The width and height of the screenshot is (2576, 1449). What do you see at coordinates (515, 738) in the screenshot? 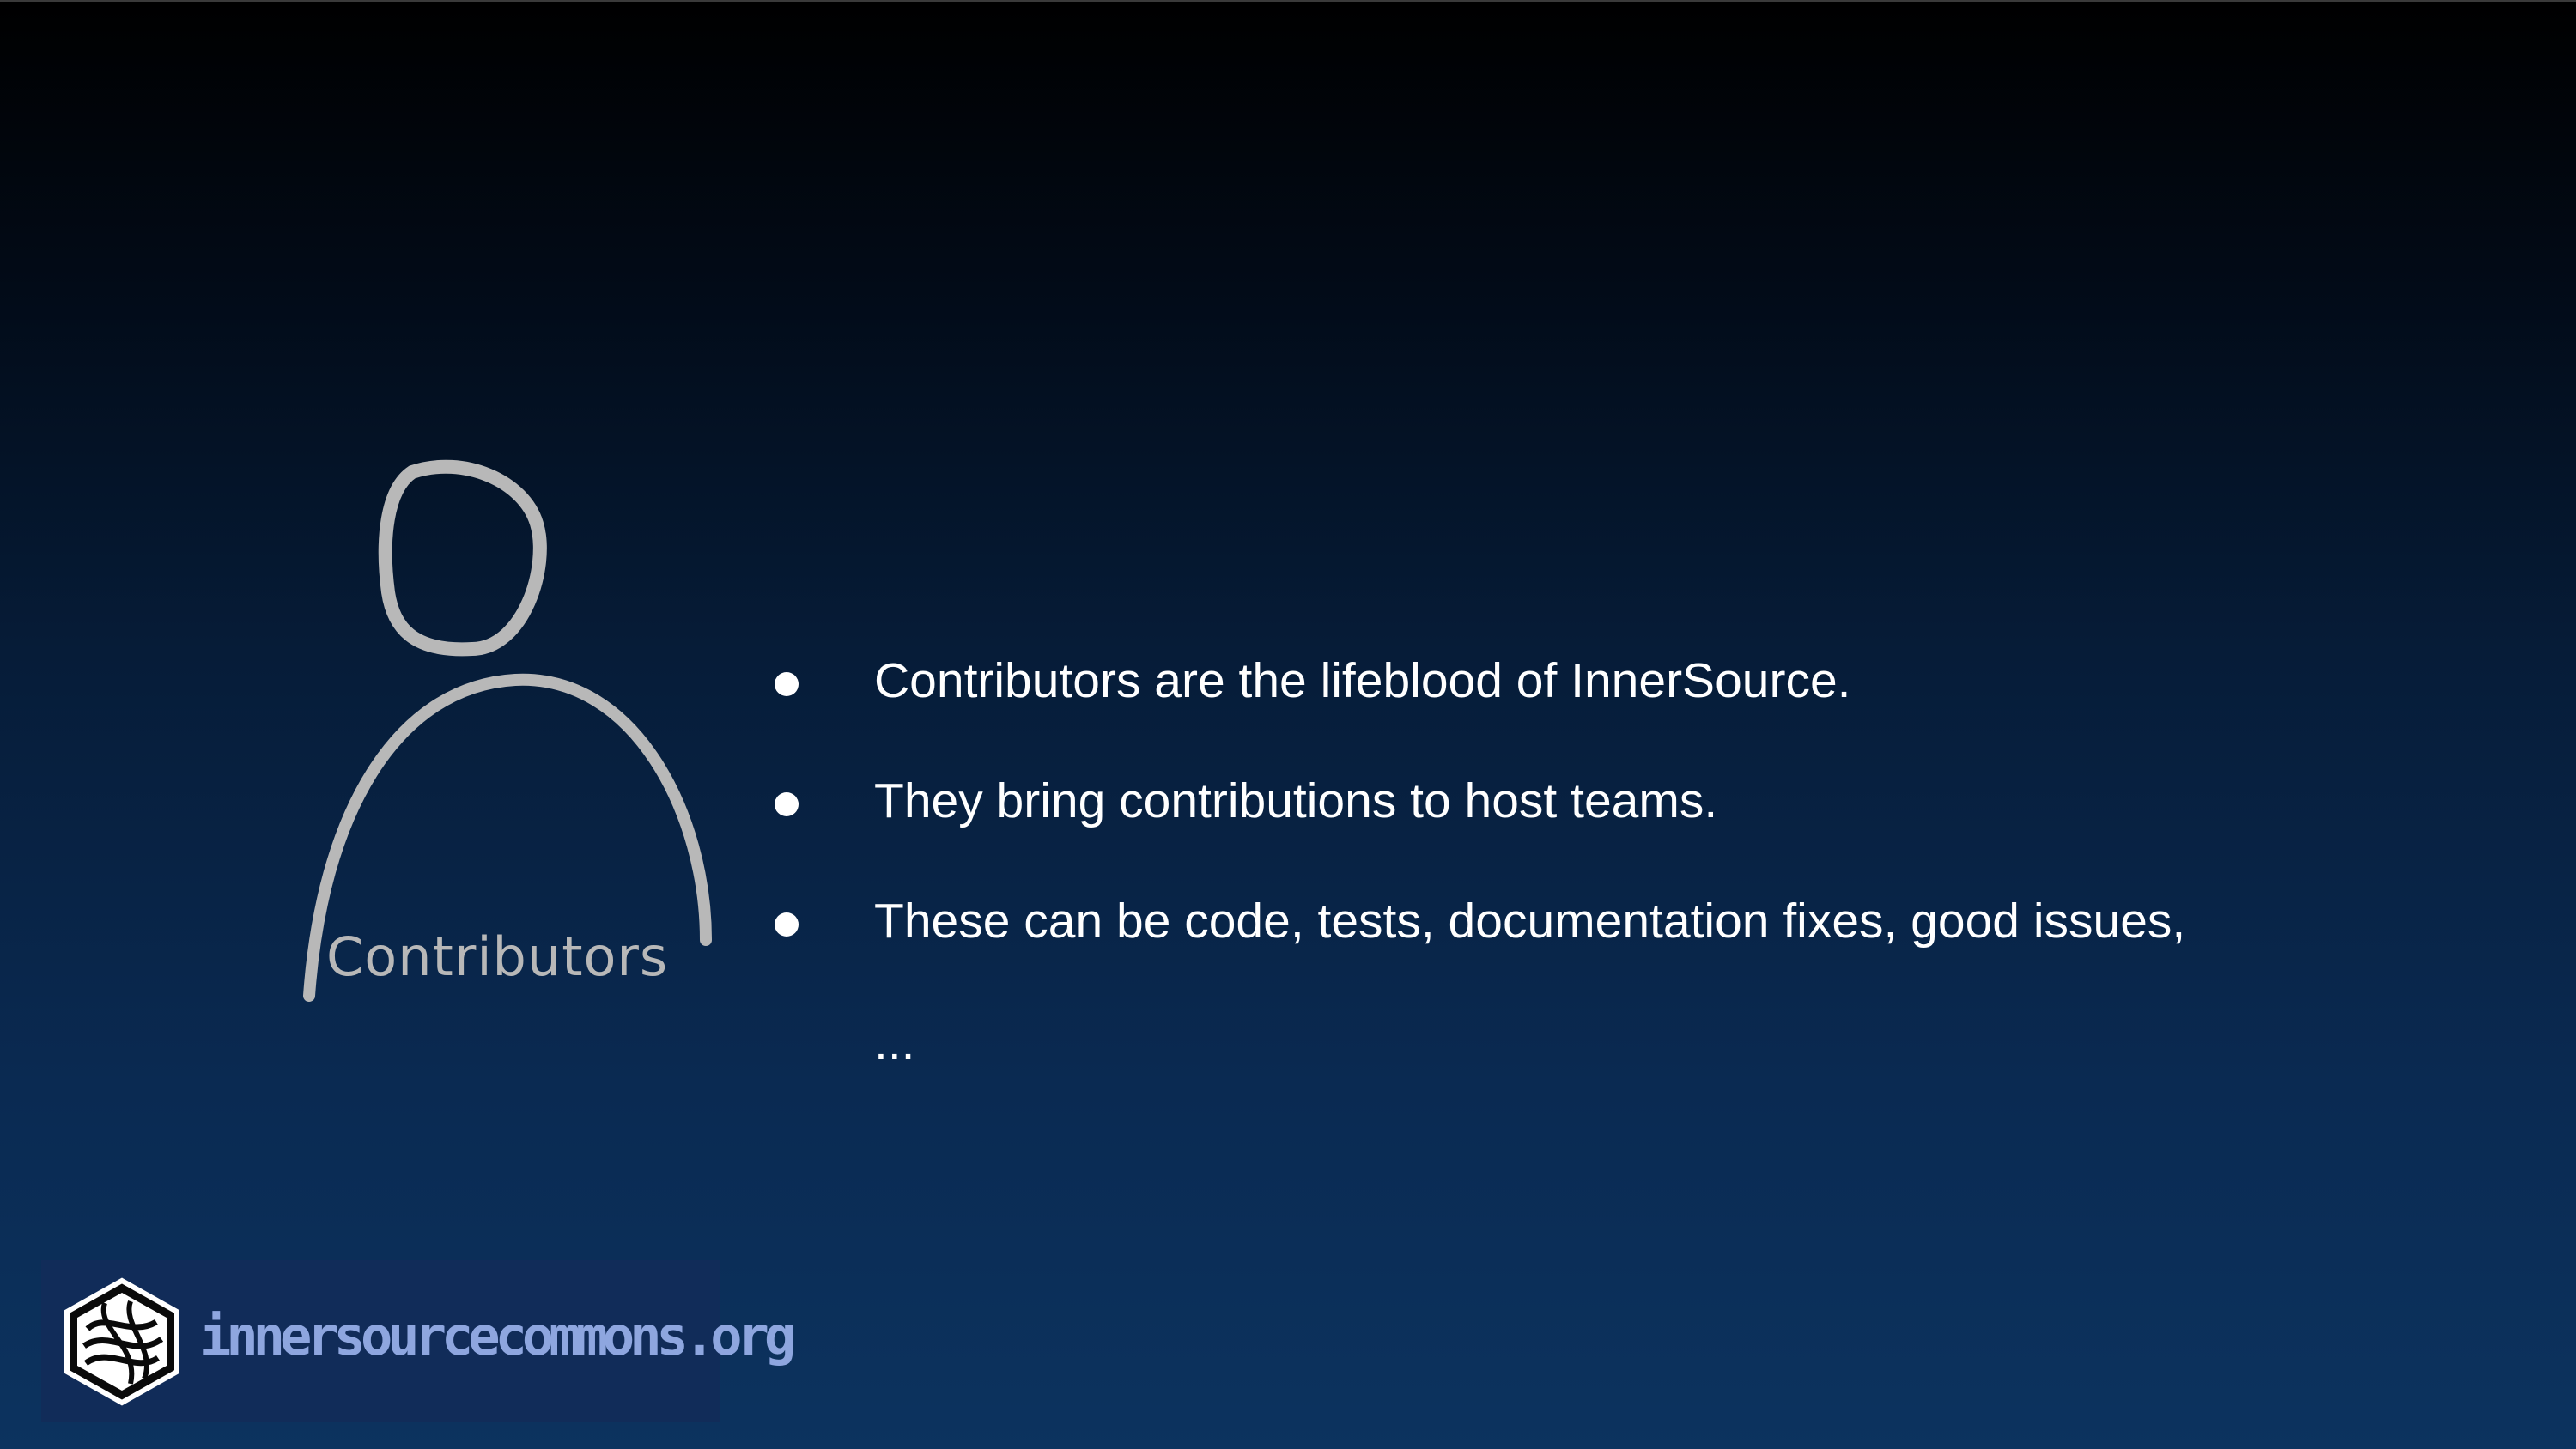
I see `contributors-figure: Contributors` at bounding box center [515, 738].